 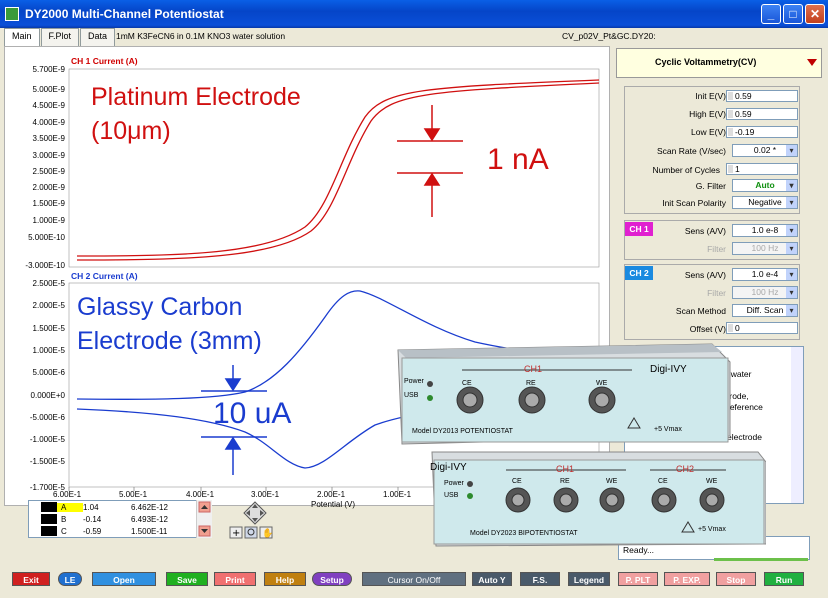 What do you see at coordinates (589, 579) in the screenshot?
I see `legend-button: Legend` at bounding box center [589, 579].